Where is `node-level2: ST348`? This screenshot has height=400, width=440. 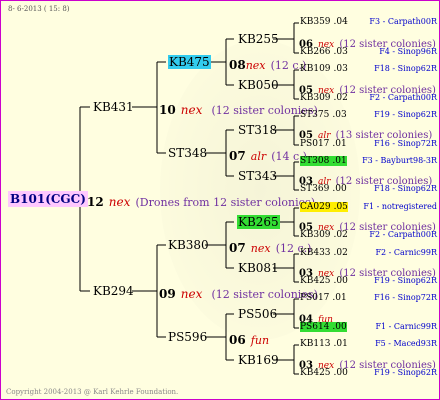
node-level2: ST348 is located at coordinates (188, 153).